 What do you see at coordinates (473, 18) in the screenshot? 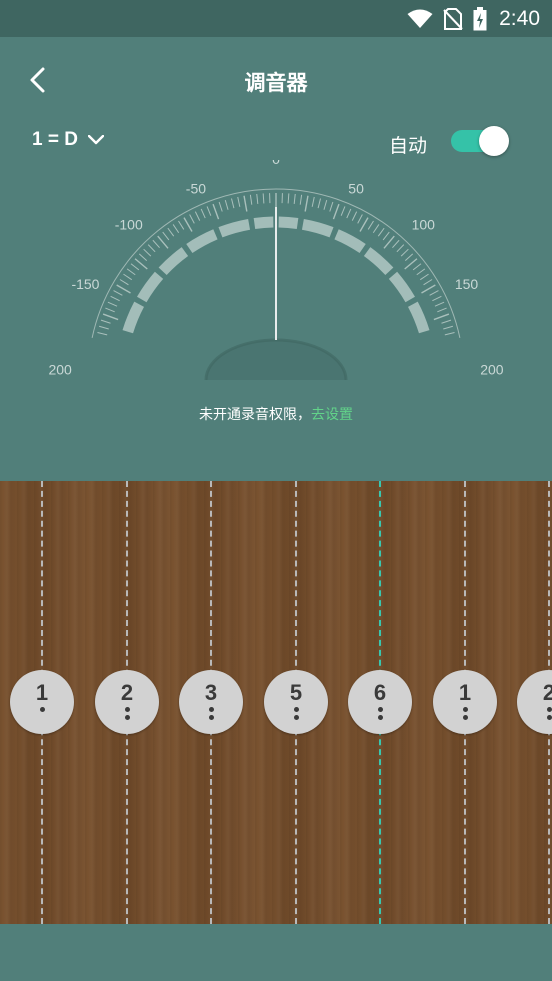
I see `status-icons: 2:40` at bounding box center [473, 18].